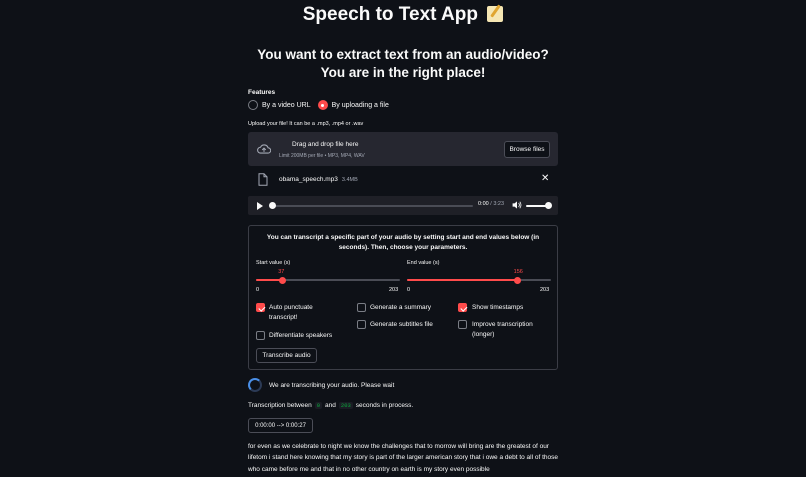  Describe the element at coordinates (255, 385) in the screenshot. I see `loading-spinner-icon` at that location.